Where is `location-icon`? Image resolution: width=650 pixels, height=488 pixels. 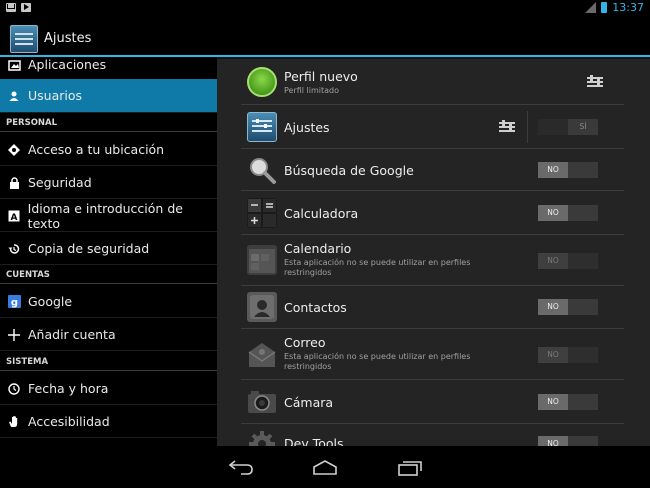
location-icon is located at coordinates (14, 149).